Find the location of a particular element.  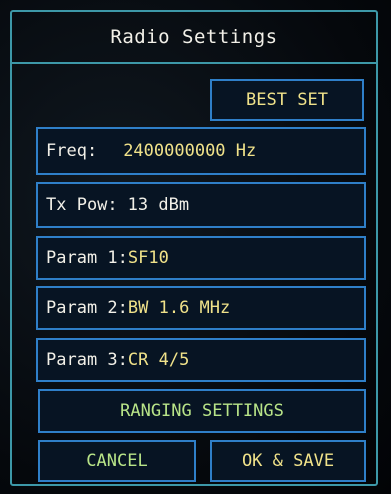

param2-field: Param 2: BW 1.6 MHz is located at coordinates (201, 308).